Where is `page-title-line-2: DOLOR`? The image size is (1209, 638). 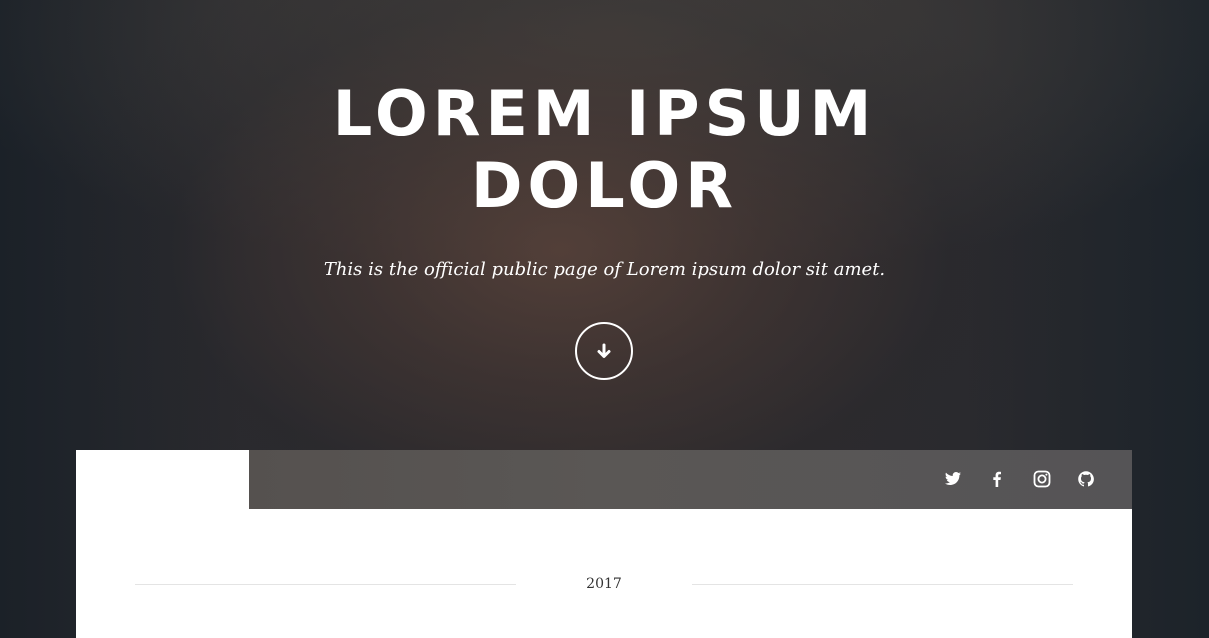 page-title-line-2: DOLOR is located at coordinates (604, 185).